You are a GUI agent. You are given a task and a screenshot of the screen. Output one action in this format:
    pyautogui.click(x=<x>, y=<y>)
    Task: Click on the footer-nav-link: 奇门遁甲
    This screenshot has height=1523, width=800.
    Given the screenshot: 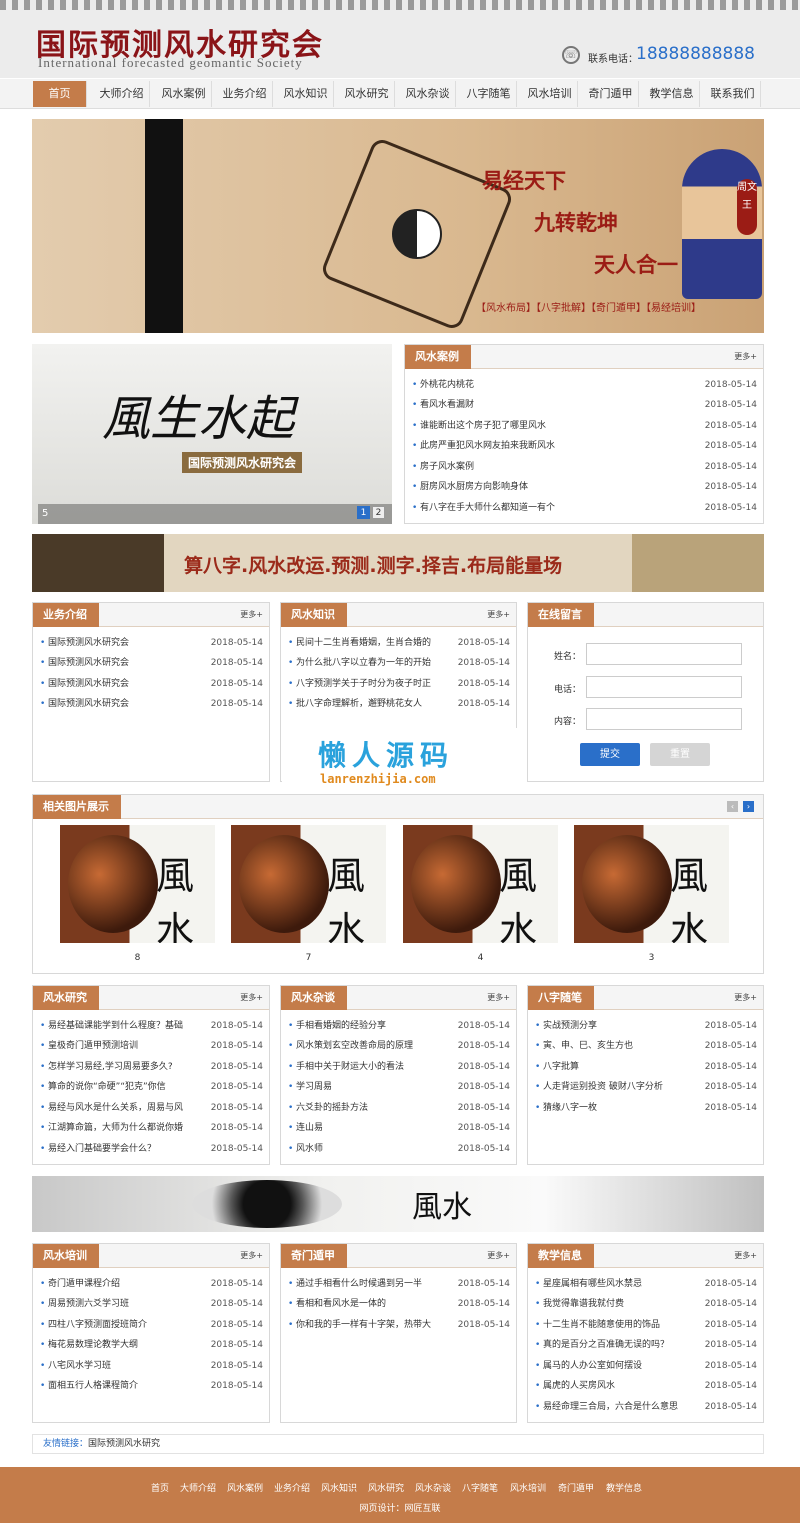 What is the action you would take?
    pyautogui.click(x=576, y=1487)
    